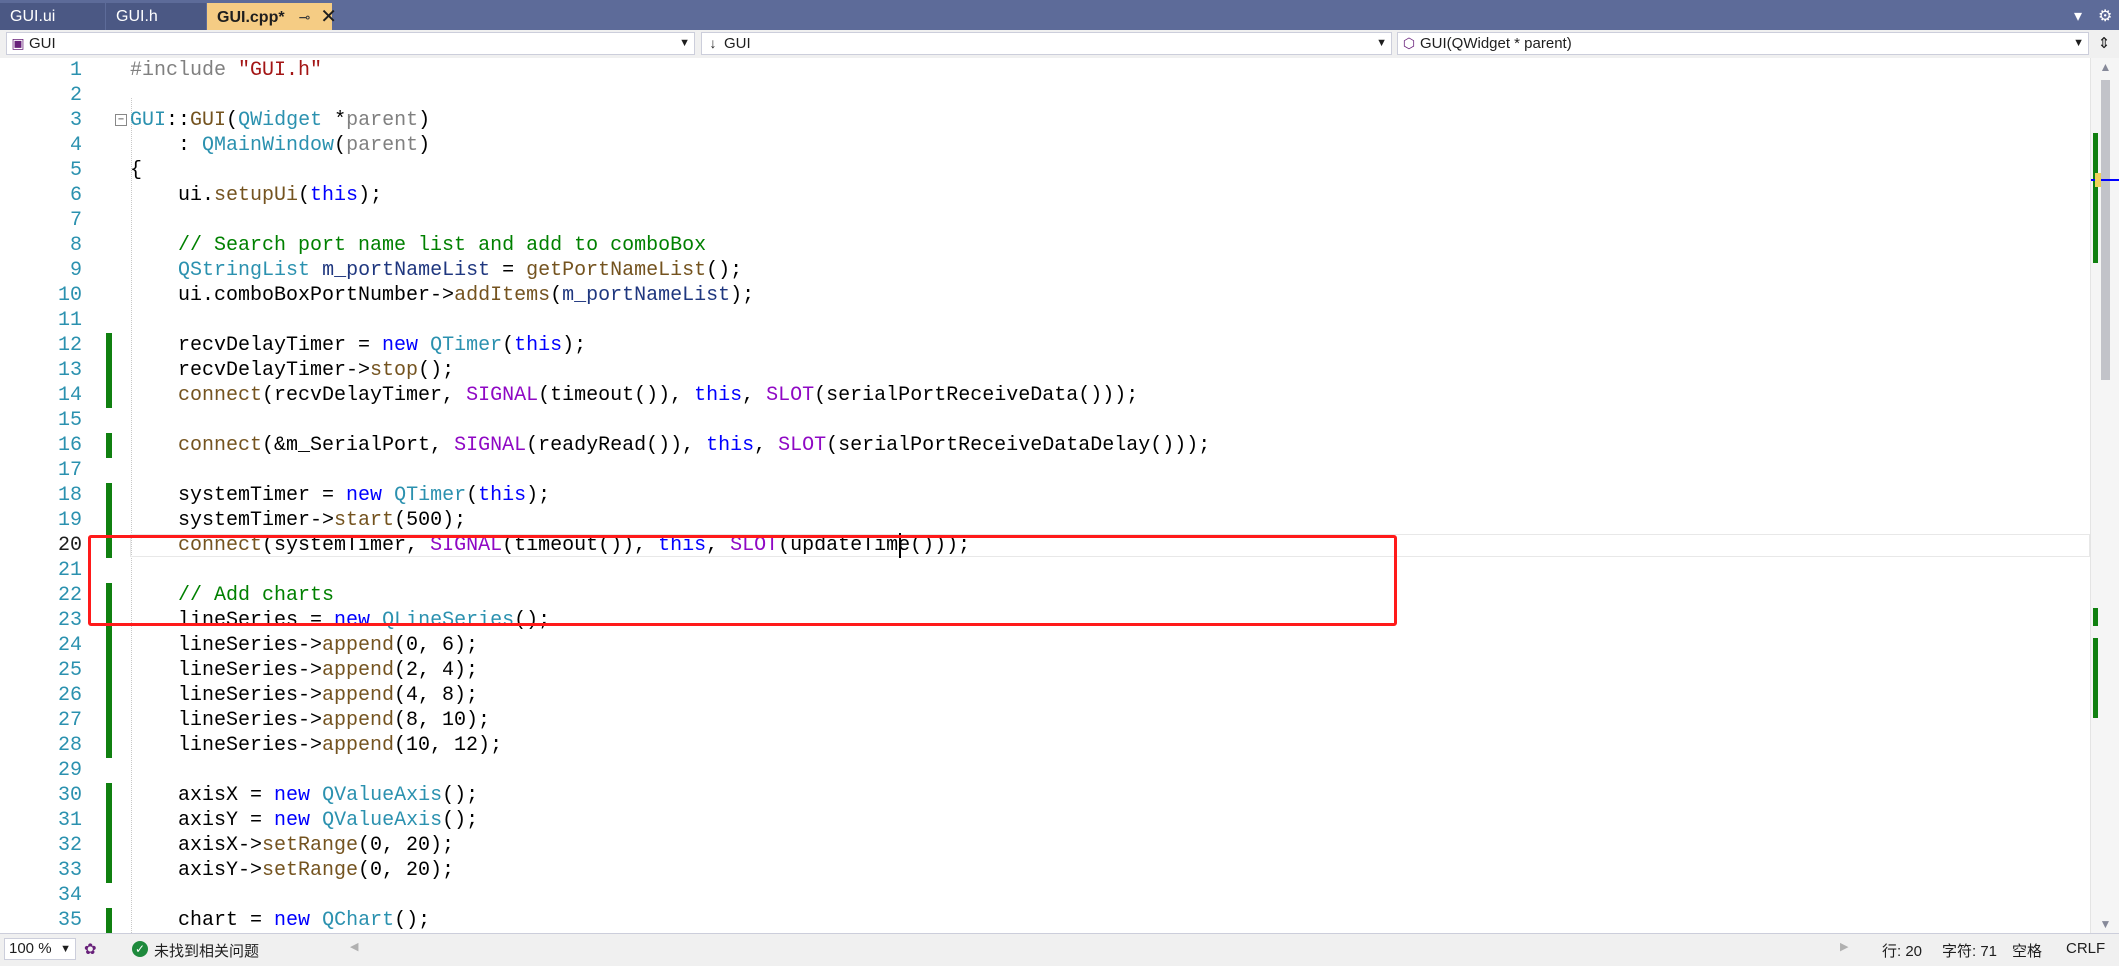 This screenshot has width=2119, height=966. Describe the element at coordinates (33, 16) in the screenshot. I see `tab-label: GUI.ui` at that location.